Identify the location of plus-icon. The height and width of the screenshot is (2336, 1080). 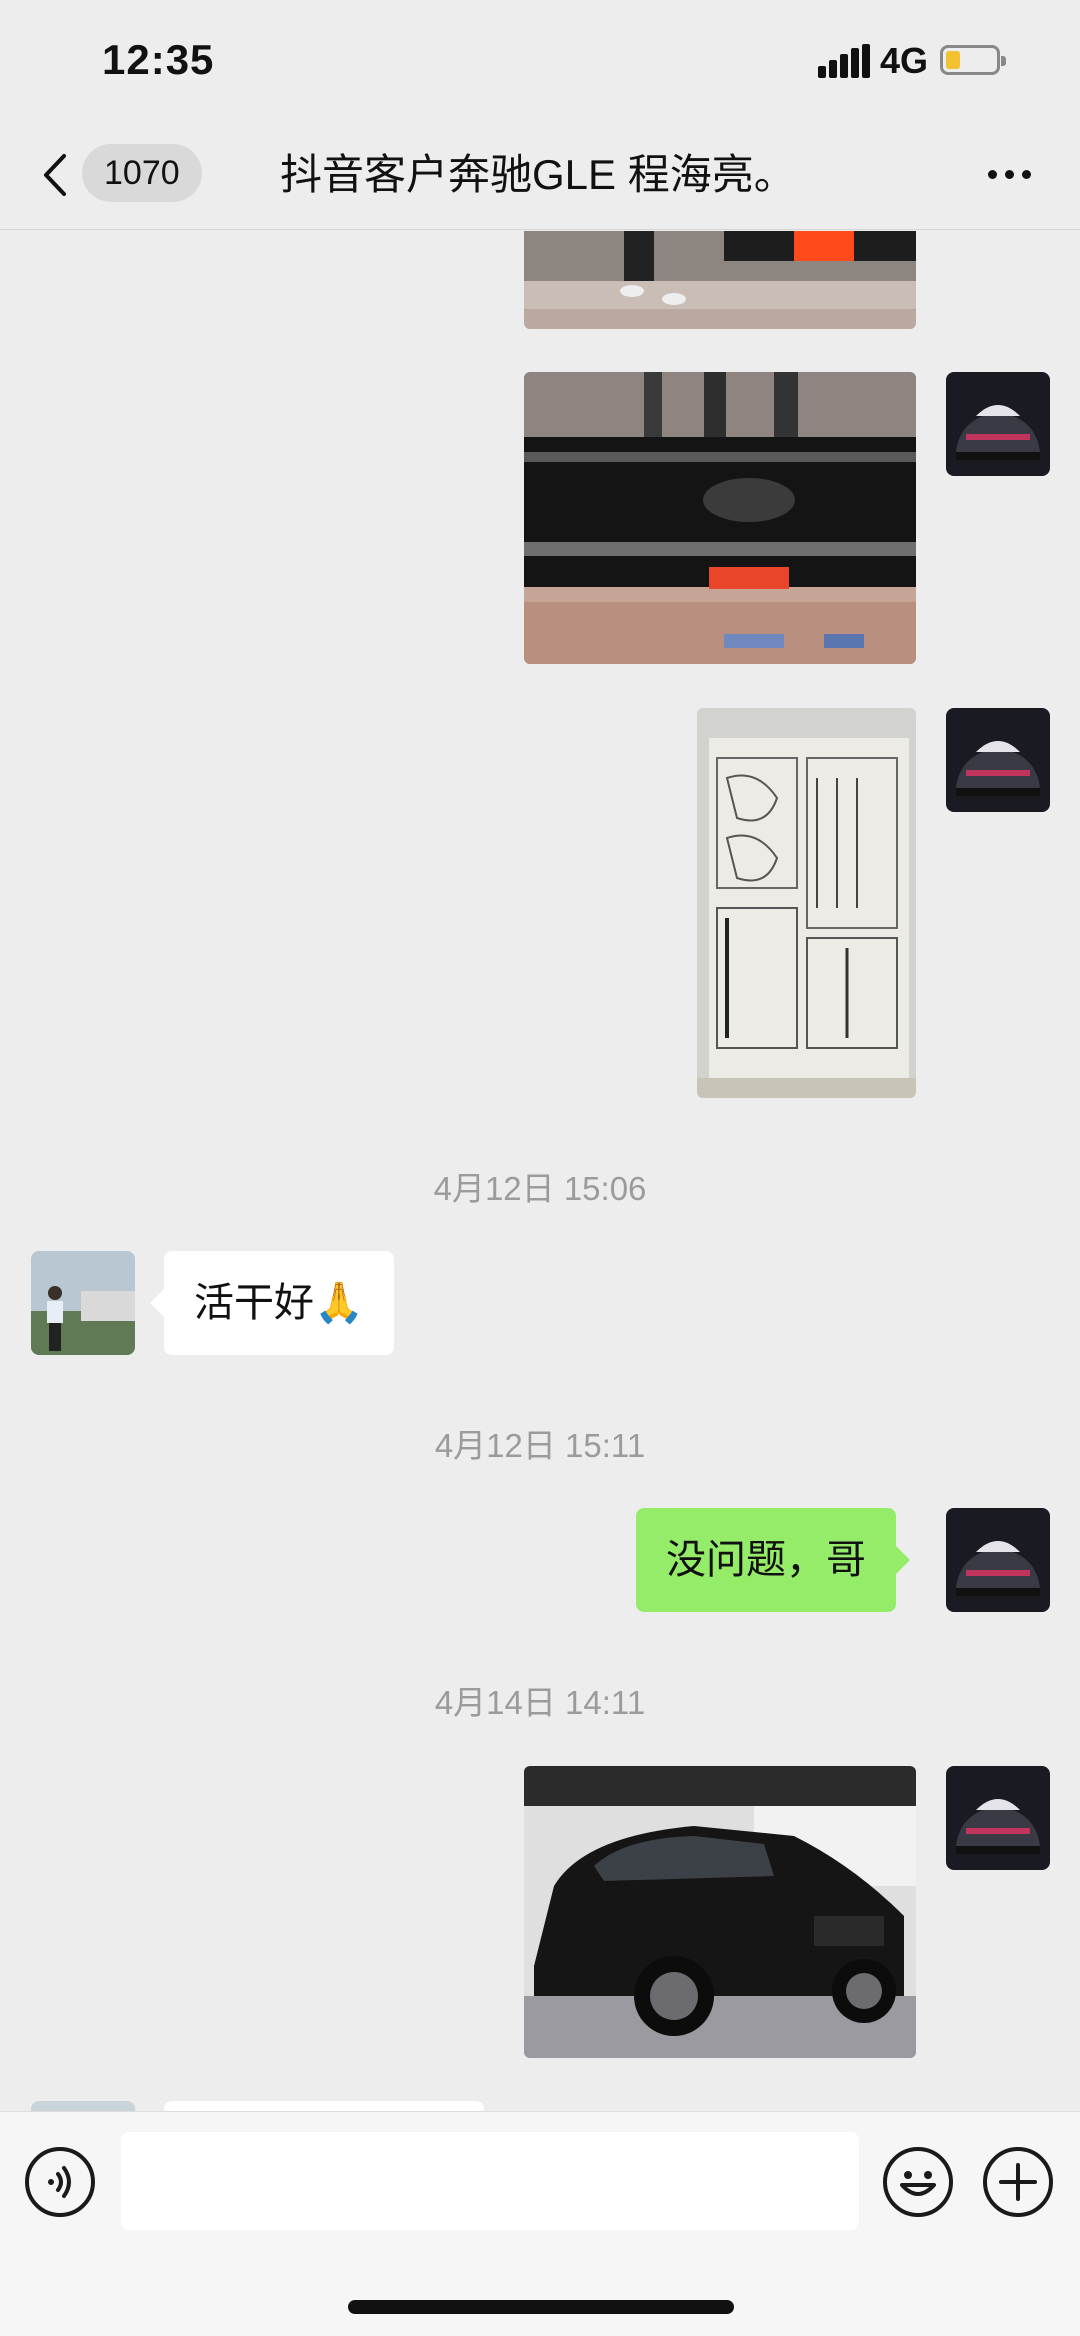
(1018, 2182).